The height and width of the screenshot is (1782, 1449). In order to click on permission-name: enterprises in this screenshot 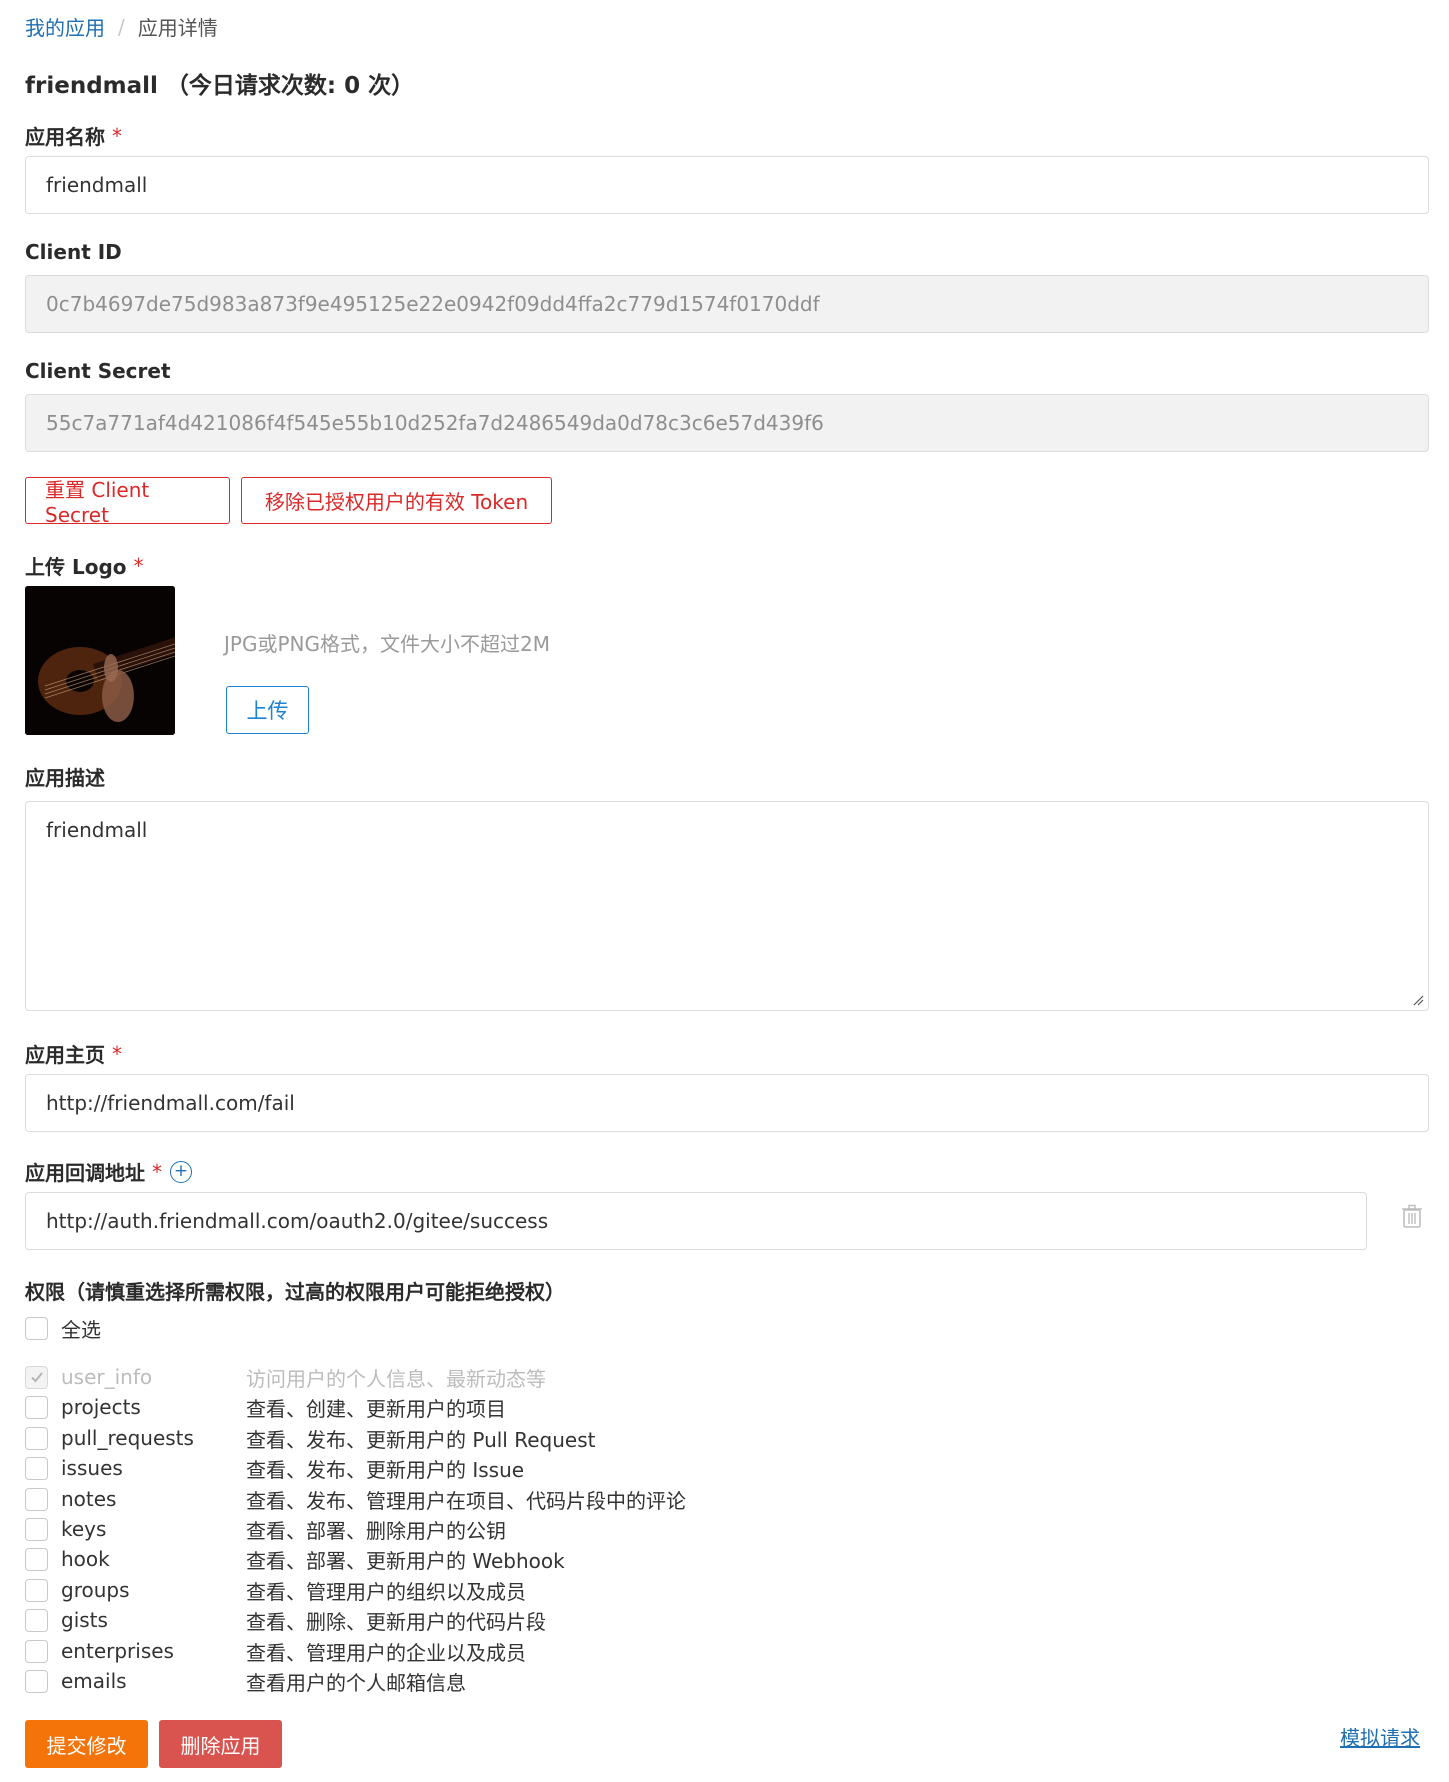, I will do `click(117, 1651)`.